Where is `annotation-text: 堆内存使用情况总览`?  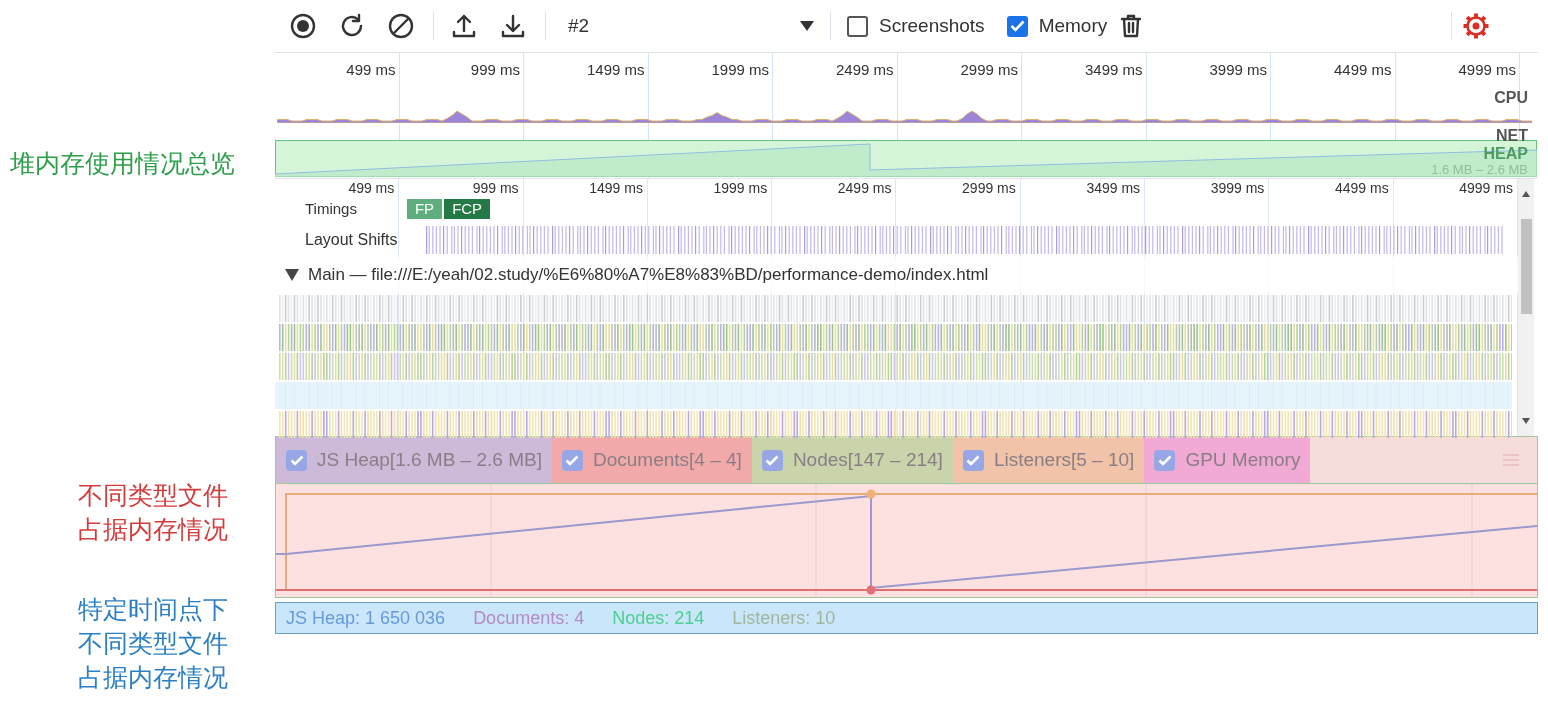
annotation-text: 堆内存使用情况总览 is located at coordinates (122, 163).